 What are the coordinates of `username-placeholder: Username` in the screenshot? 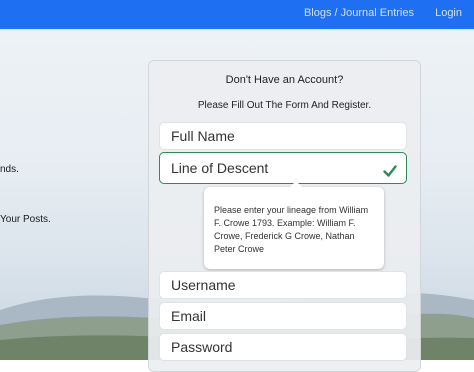 It's located at (203, 285).